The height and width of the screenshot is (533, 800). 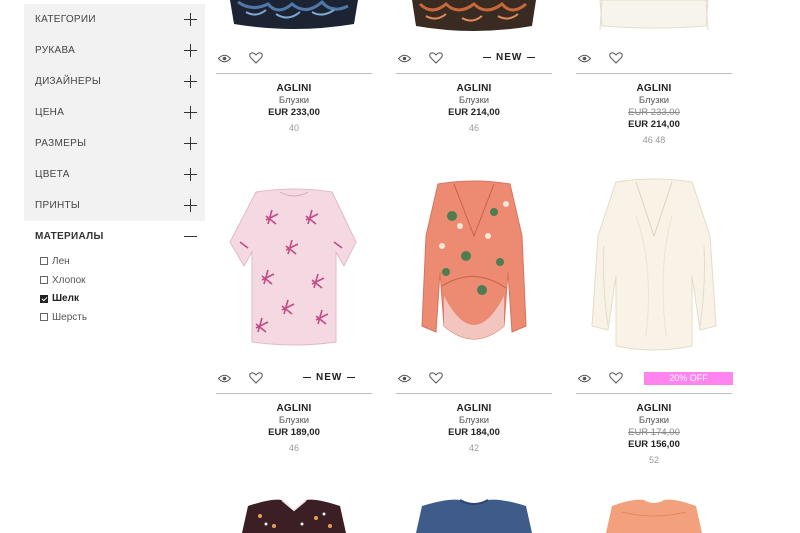 What do you see at coordinates (654, 140) in the screenshot?
I see `product-sizes: 46 48` at bounding box center [654, 140].